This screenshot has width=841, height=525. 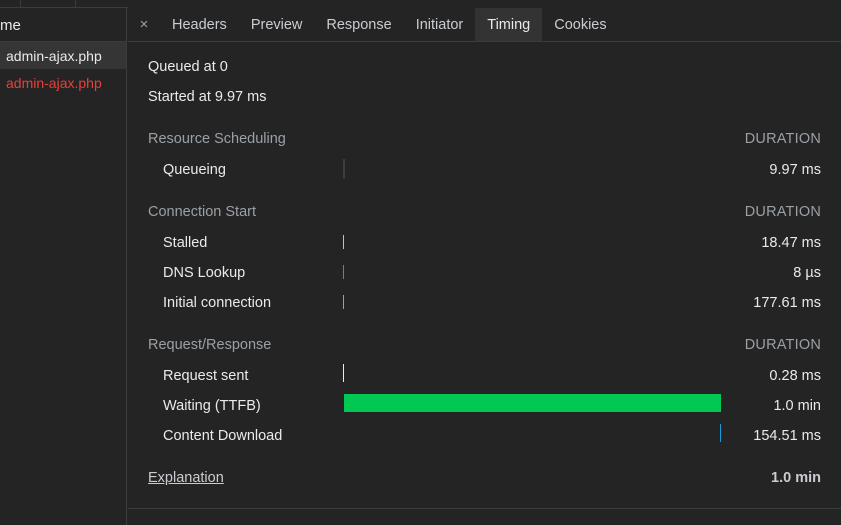 What do you see at coordinates (223, 436) in the screenshot?
I see `timing-row-label: Content Download` at bounding box center [223, 436].